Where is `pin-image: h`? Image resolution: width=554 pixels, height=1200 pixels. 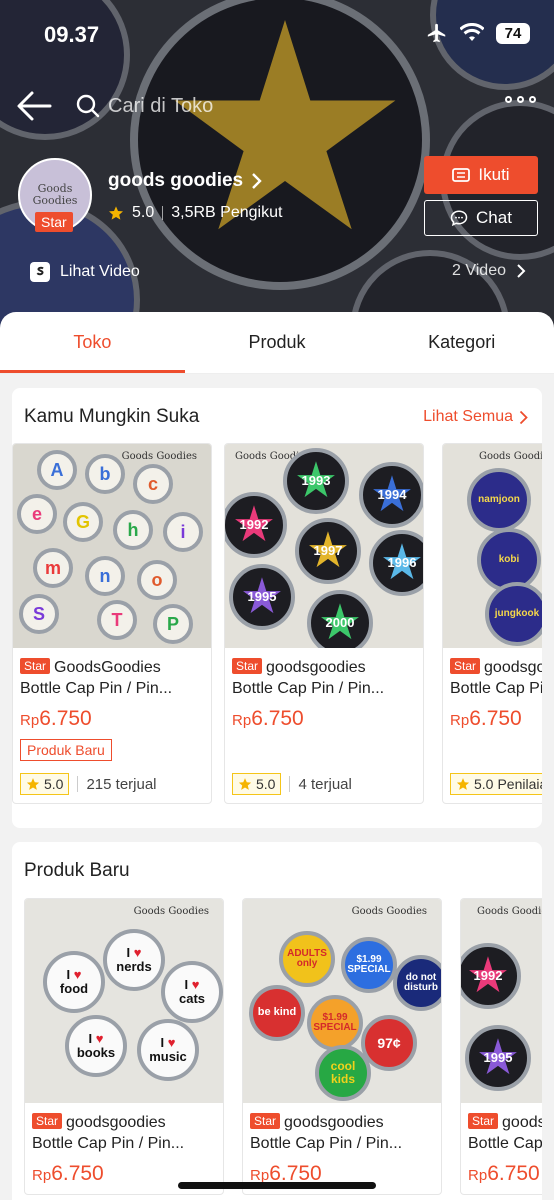
pin-image: h is located at coordinates (133, 530).